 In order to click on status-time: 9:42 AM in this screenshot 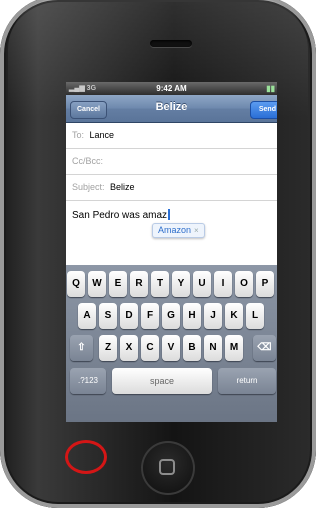, I will do `click(171, 88)`.